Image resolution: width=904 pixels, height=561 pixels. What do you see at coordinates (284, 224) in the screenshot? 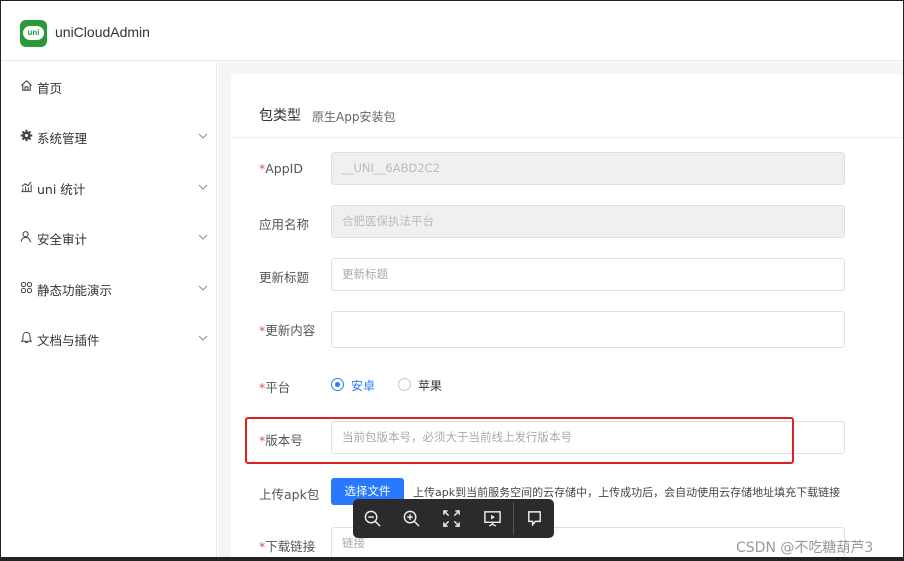
I see `app-name-label: 应用名称` at bounding box center [284, 224].